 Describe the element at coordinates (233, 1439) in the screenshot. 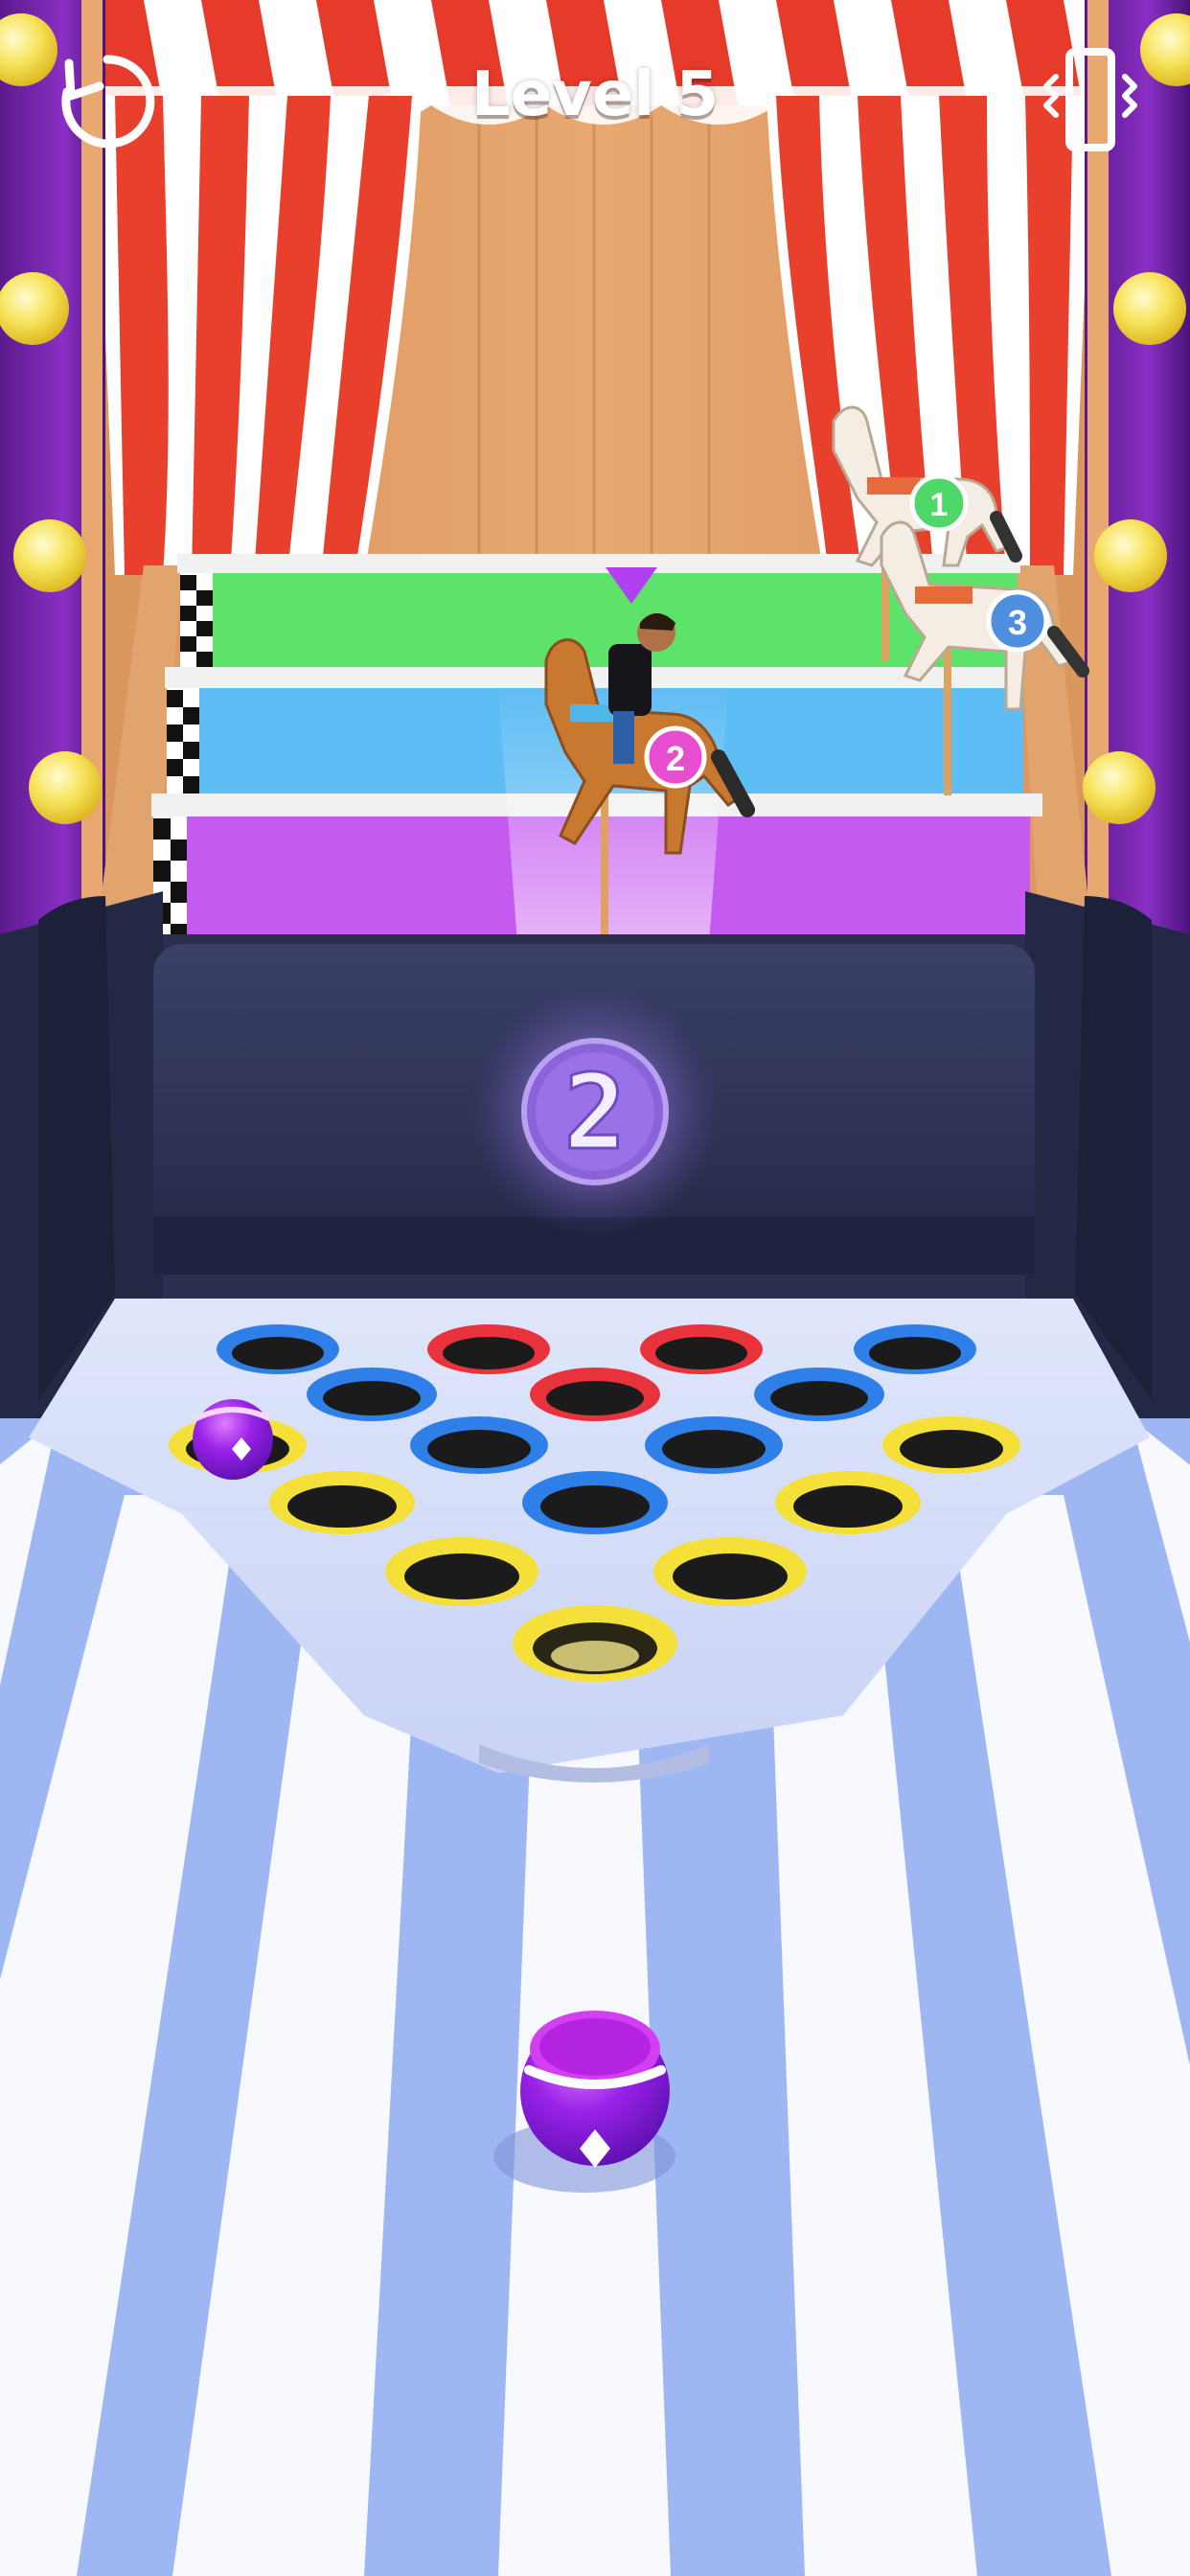

I see `ball-in-hole` at that location.